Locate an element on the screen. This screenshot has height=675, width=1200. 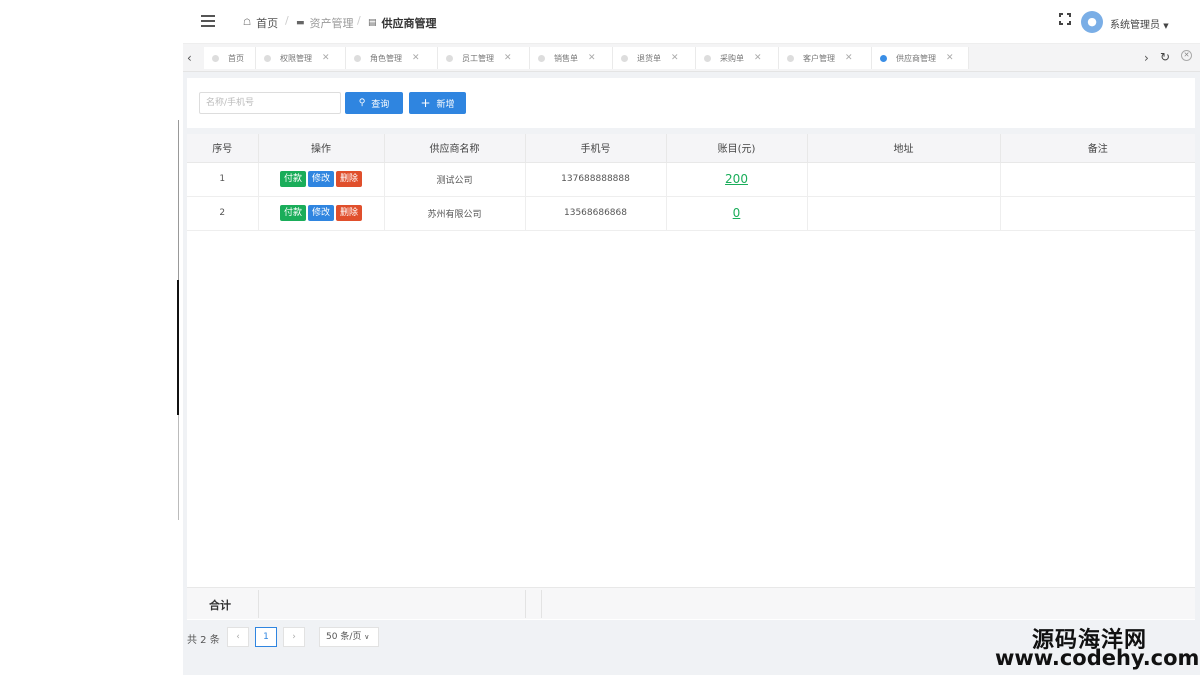
amount-link: 200 is located at coordinates (736, 179).